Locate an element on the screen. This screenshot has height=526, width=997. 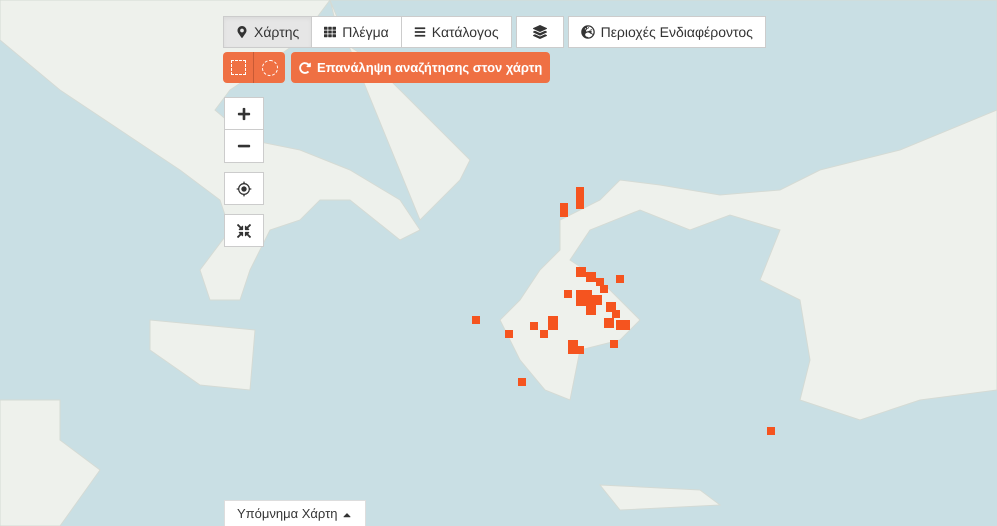
dashed-square-icon is located at coordinates (238, 67).